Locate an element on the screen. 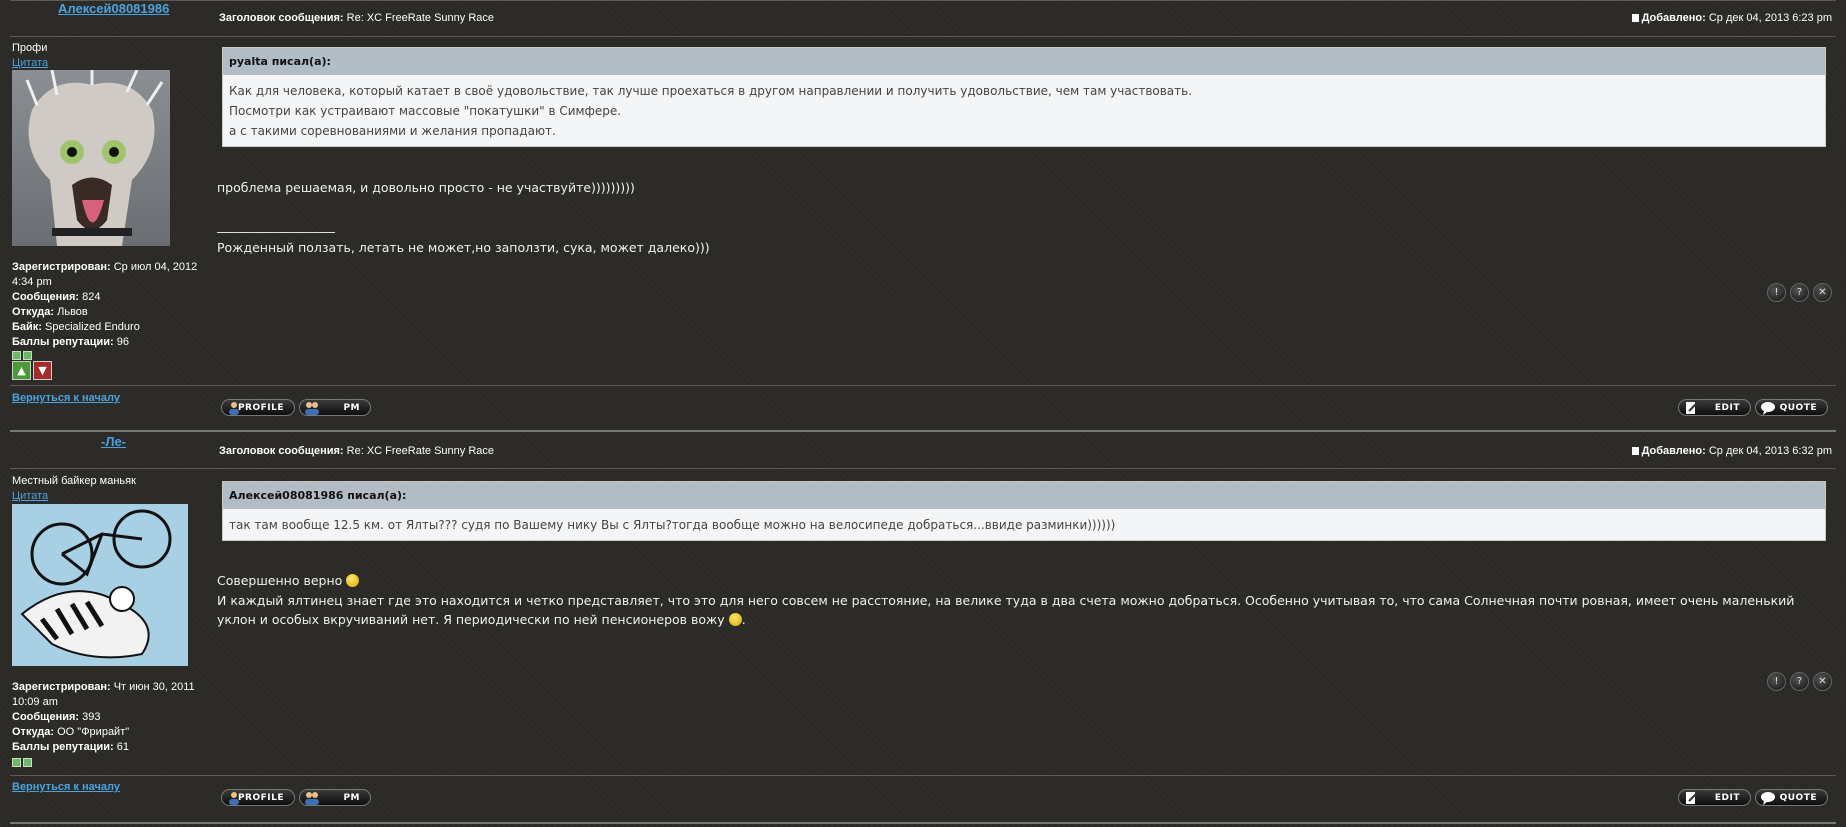 The width and height of the screenshot is (1846, 827). signature-divider is located at coordinates (276, 232).